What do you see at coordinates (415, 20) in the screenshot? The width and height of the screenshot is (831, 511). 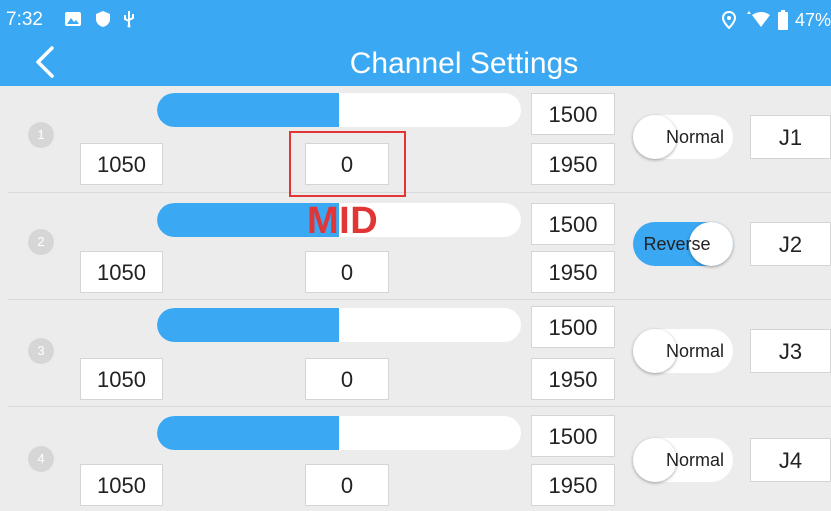 I see `status-bar: 7:32 47%` at bounding box center [415, 20].